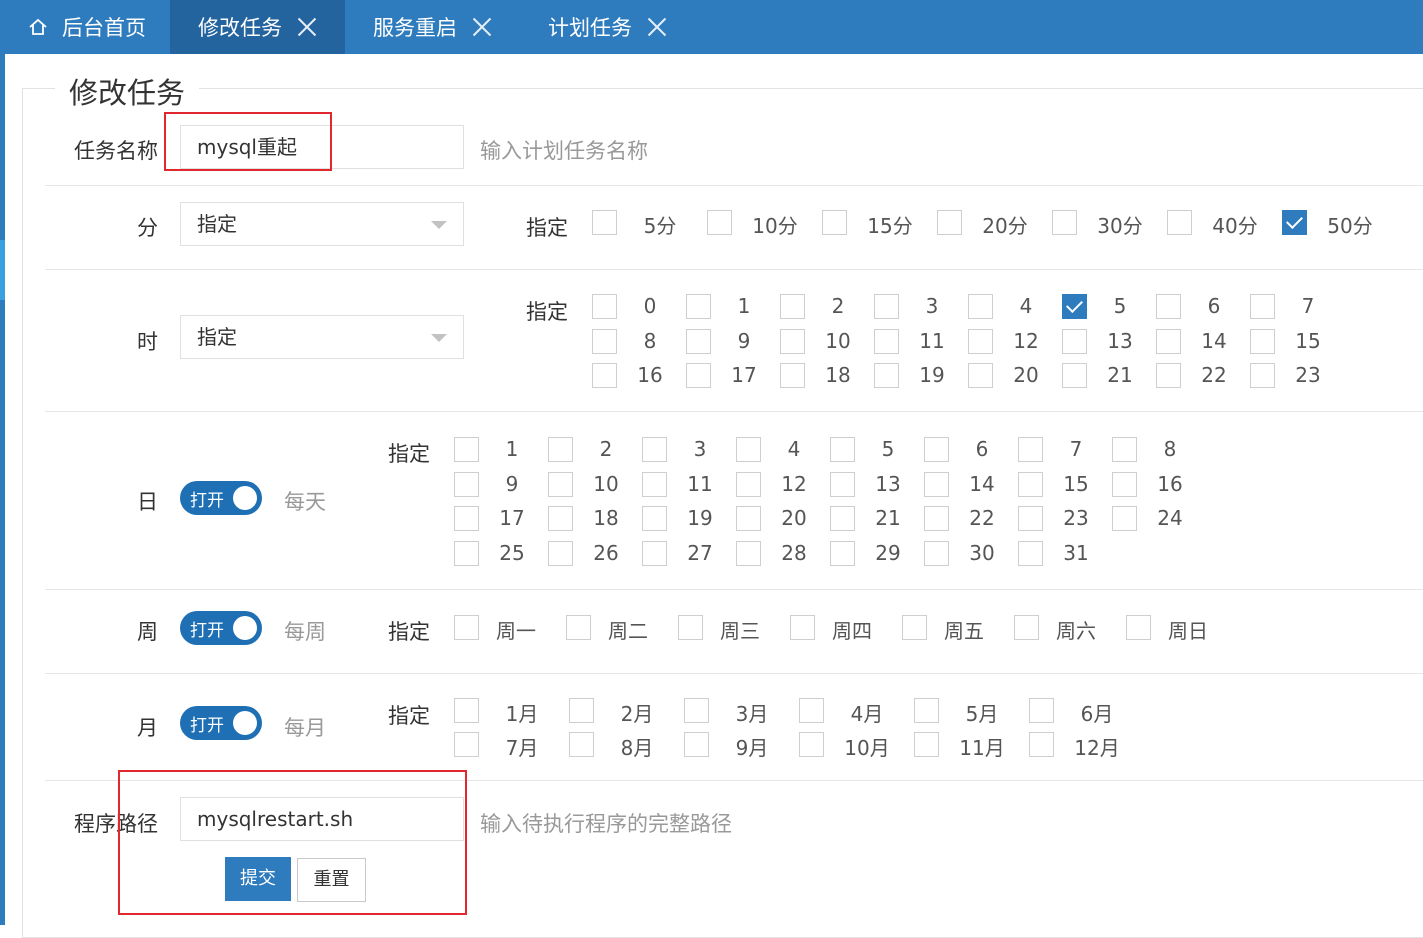  I want to click on minute-select: 指定, so click(322, 224).